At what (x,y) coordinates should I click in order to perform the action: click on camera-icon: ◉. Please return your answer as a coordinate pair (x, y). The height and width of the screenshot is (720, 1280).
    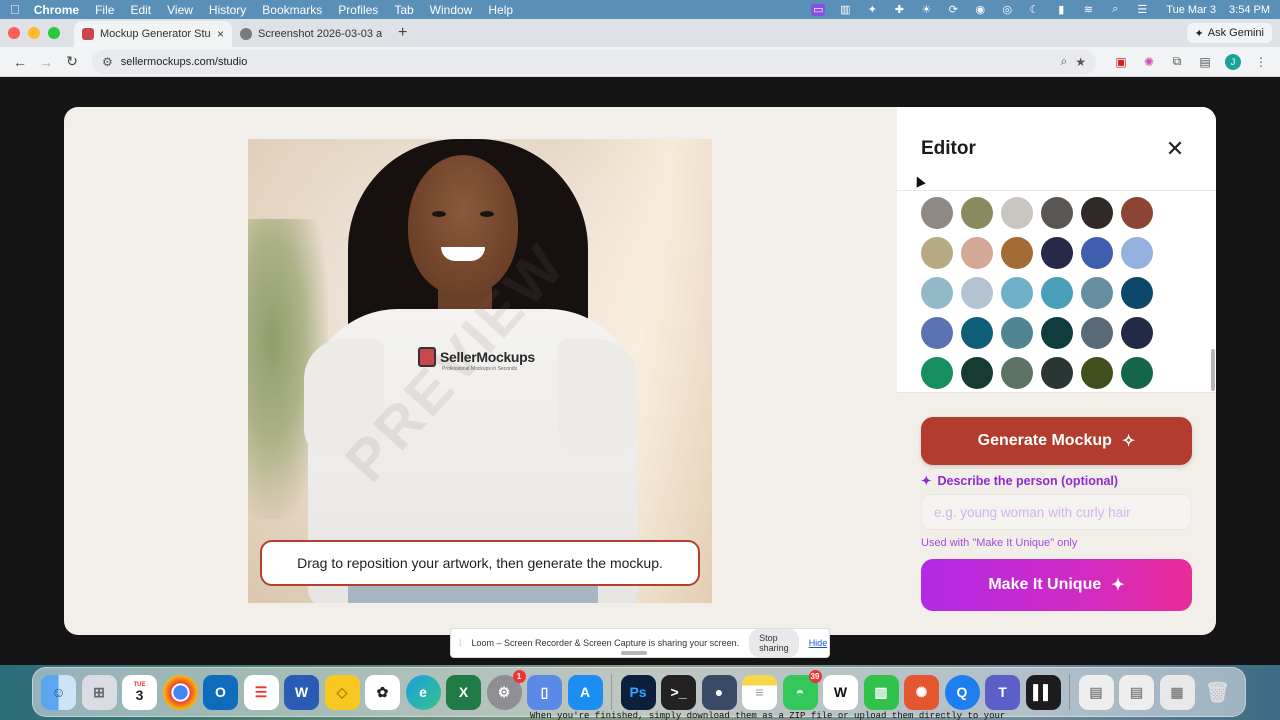
    Looking at the image, I should click on (980, 10).